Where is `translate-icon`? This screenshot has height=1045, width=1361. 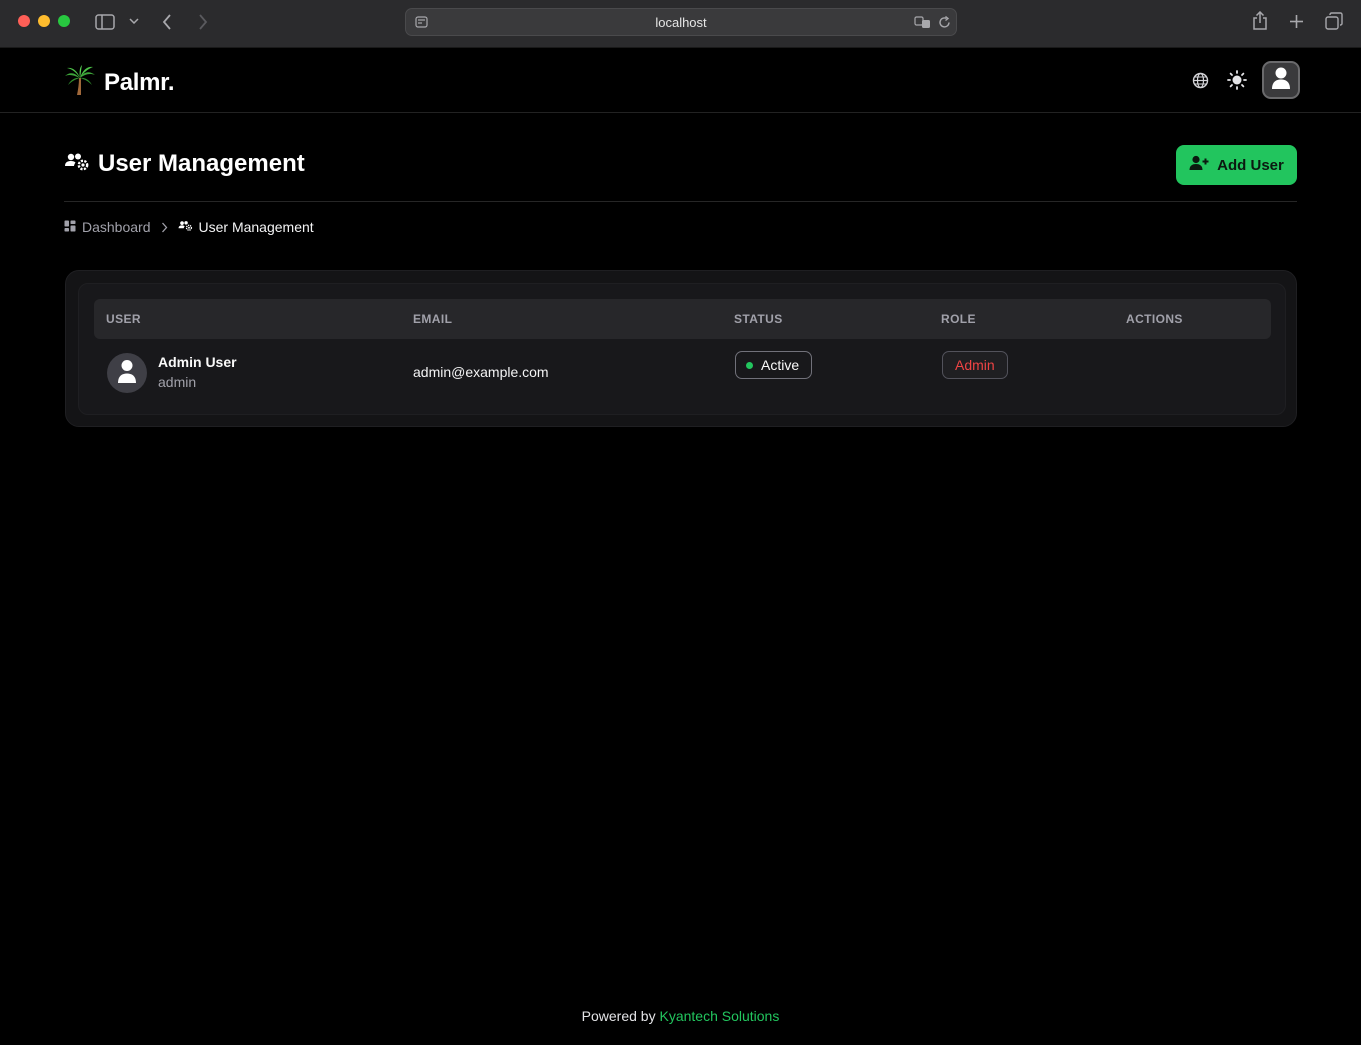 translate-icon is located at coordinates (922, 22).